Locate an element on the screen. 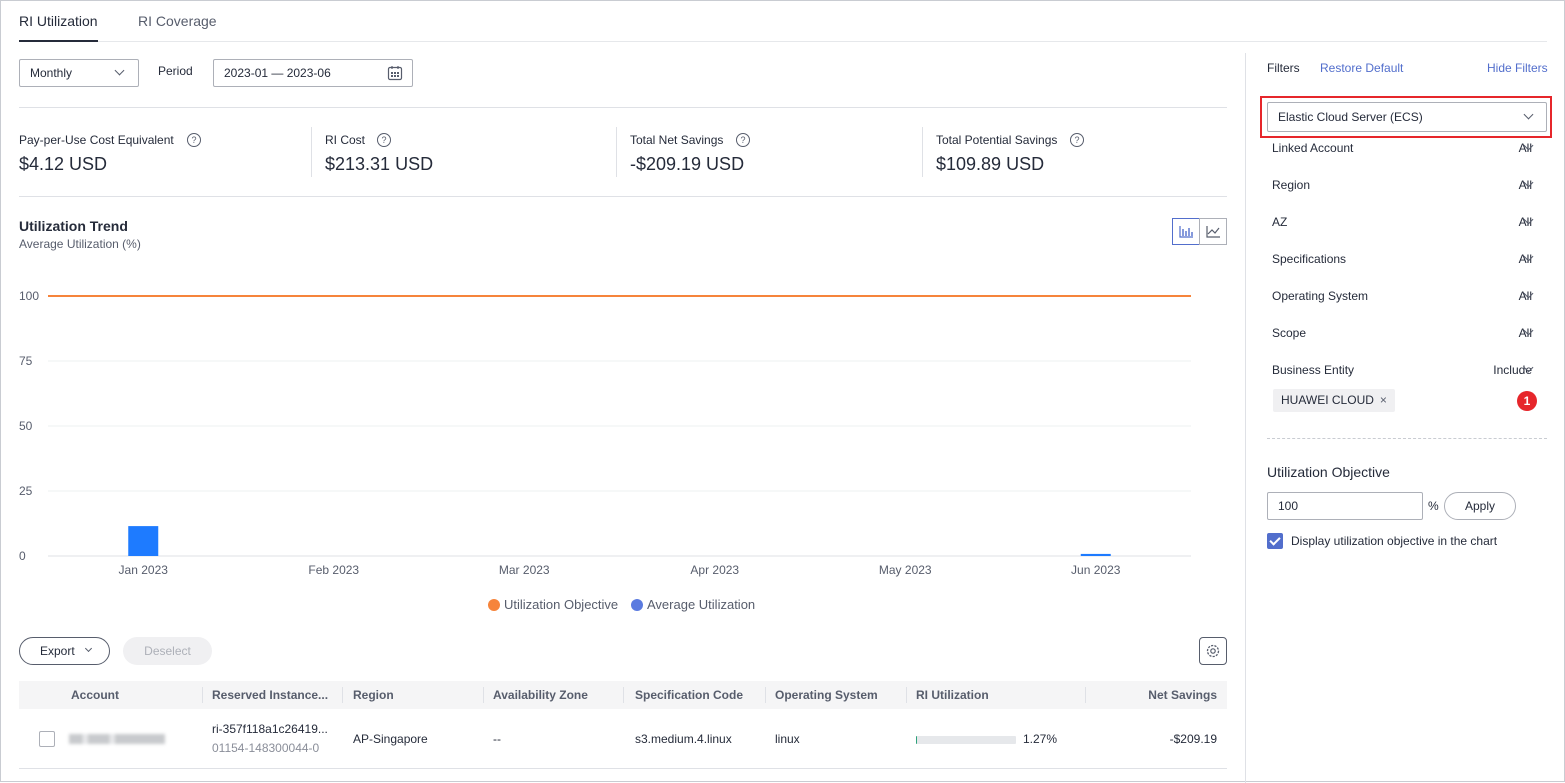  metric-label: Total Net Savings is located at coordinates (677, 140).